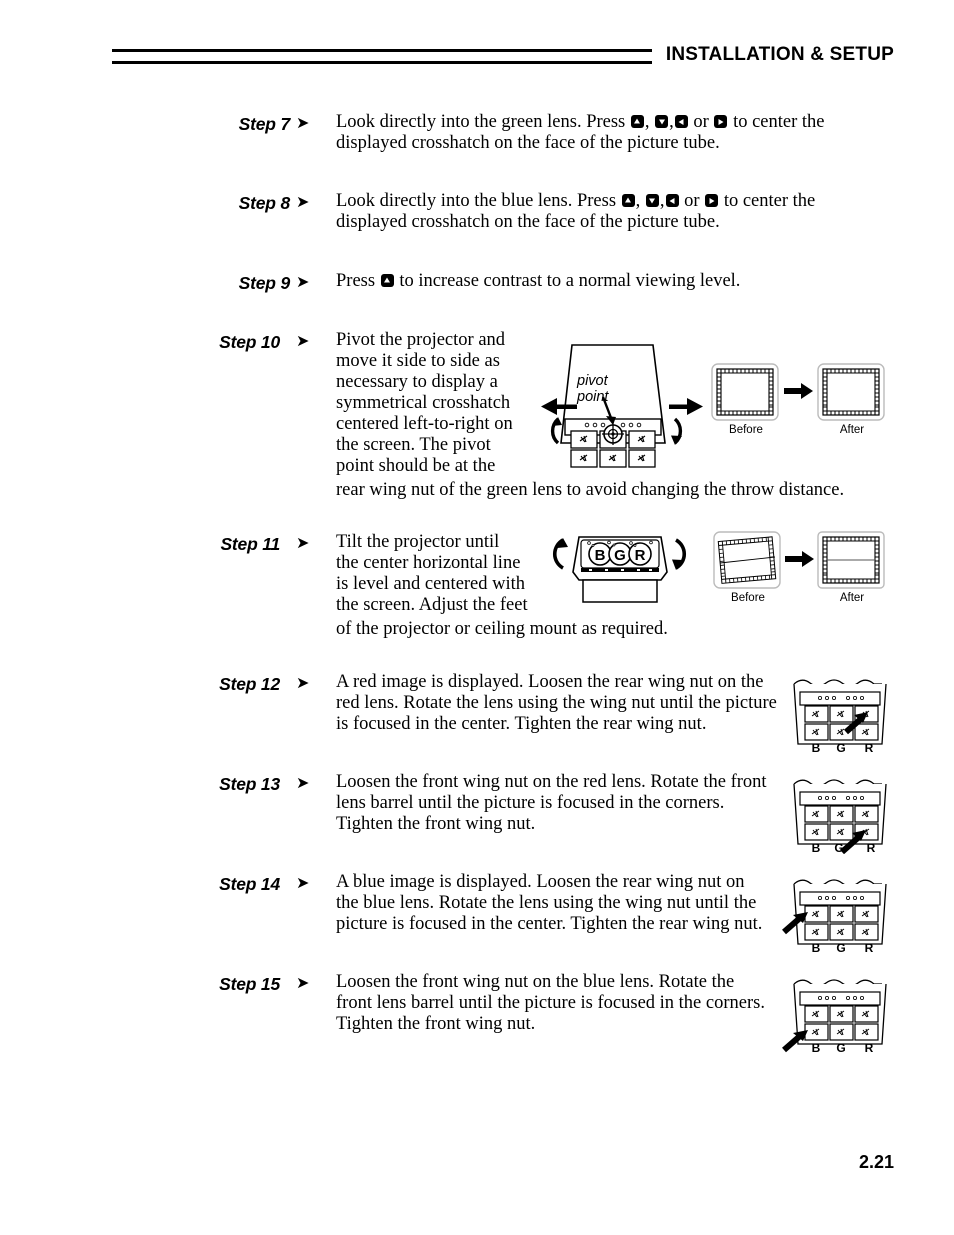 The width and height of the screenshot is (954, 1235). I want to click on step10-line-3: necessary to display a, so click(417, 382).